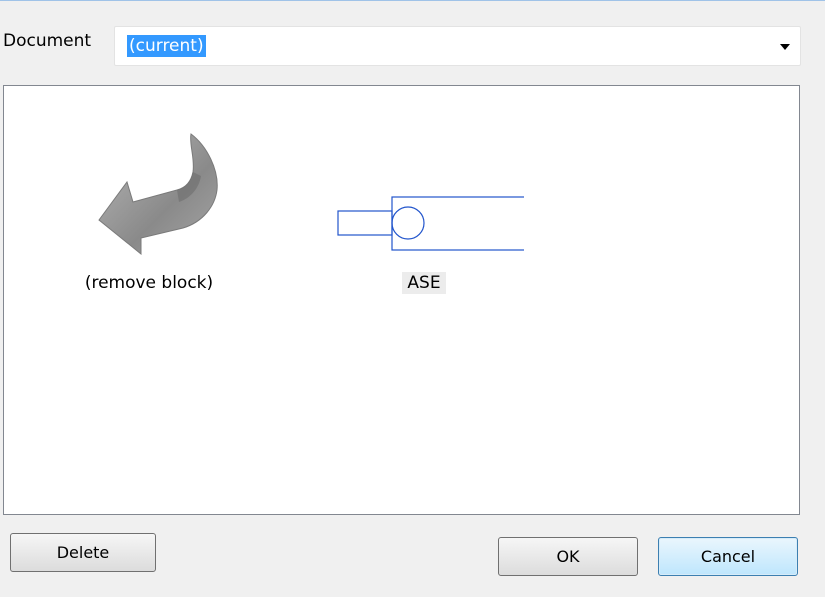 This screenshot has width=825, height=597. Describe the element at coordinates (728, 556) in the screenshot. I see `cancel-button: Cancel` at that location.